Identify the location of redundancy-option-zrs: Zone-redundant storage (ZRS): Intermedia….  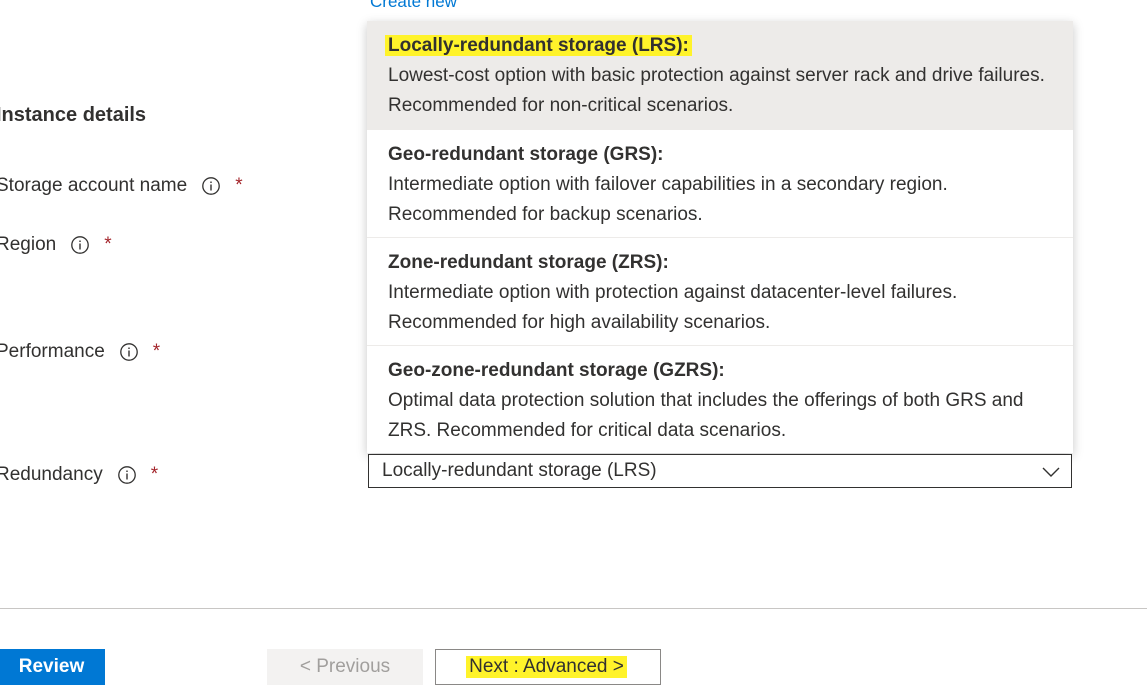
(720, 291).